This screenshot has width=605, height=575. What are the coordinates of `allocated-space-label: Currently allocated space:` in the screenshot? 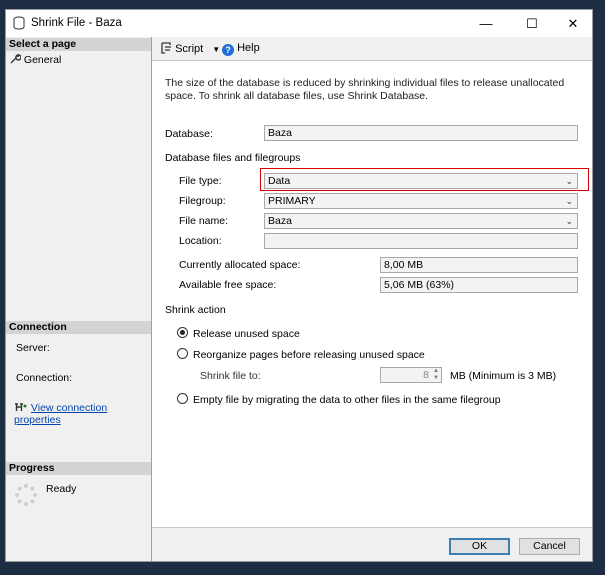 It's located at (240, 265).